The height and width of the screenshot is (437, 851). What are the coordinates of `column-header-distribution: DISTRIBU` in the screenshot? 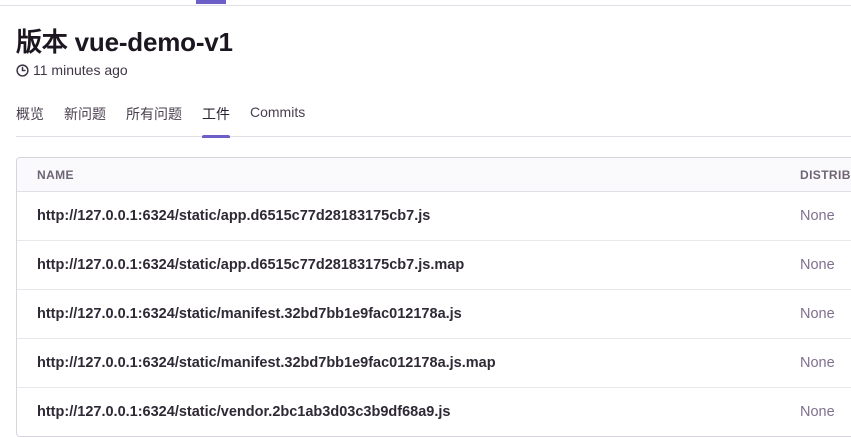 It's located at (825, 175).